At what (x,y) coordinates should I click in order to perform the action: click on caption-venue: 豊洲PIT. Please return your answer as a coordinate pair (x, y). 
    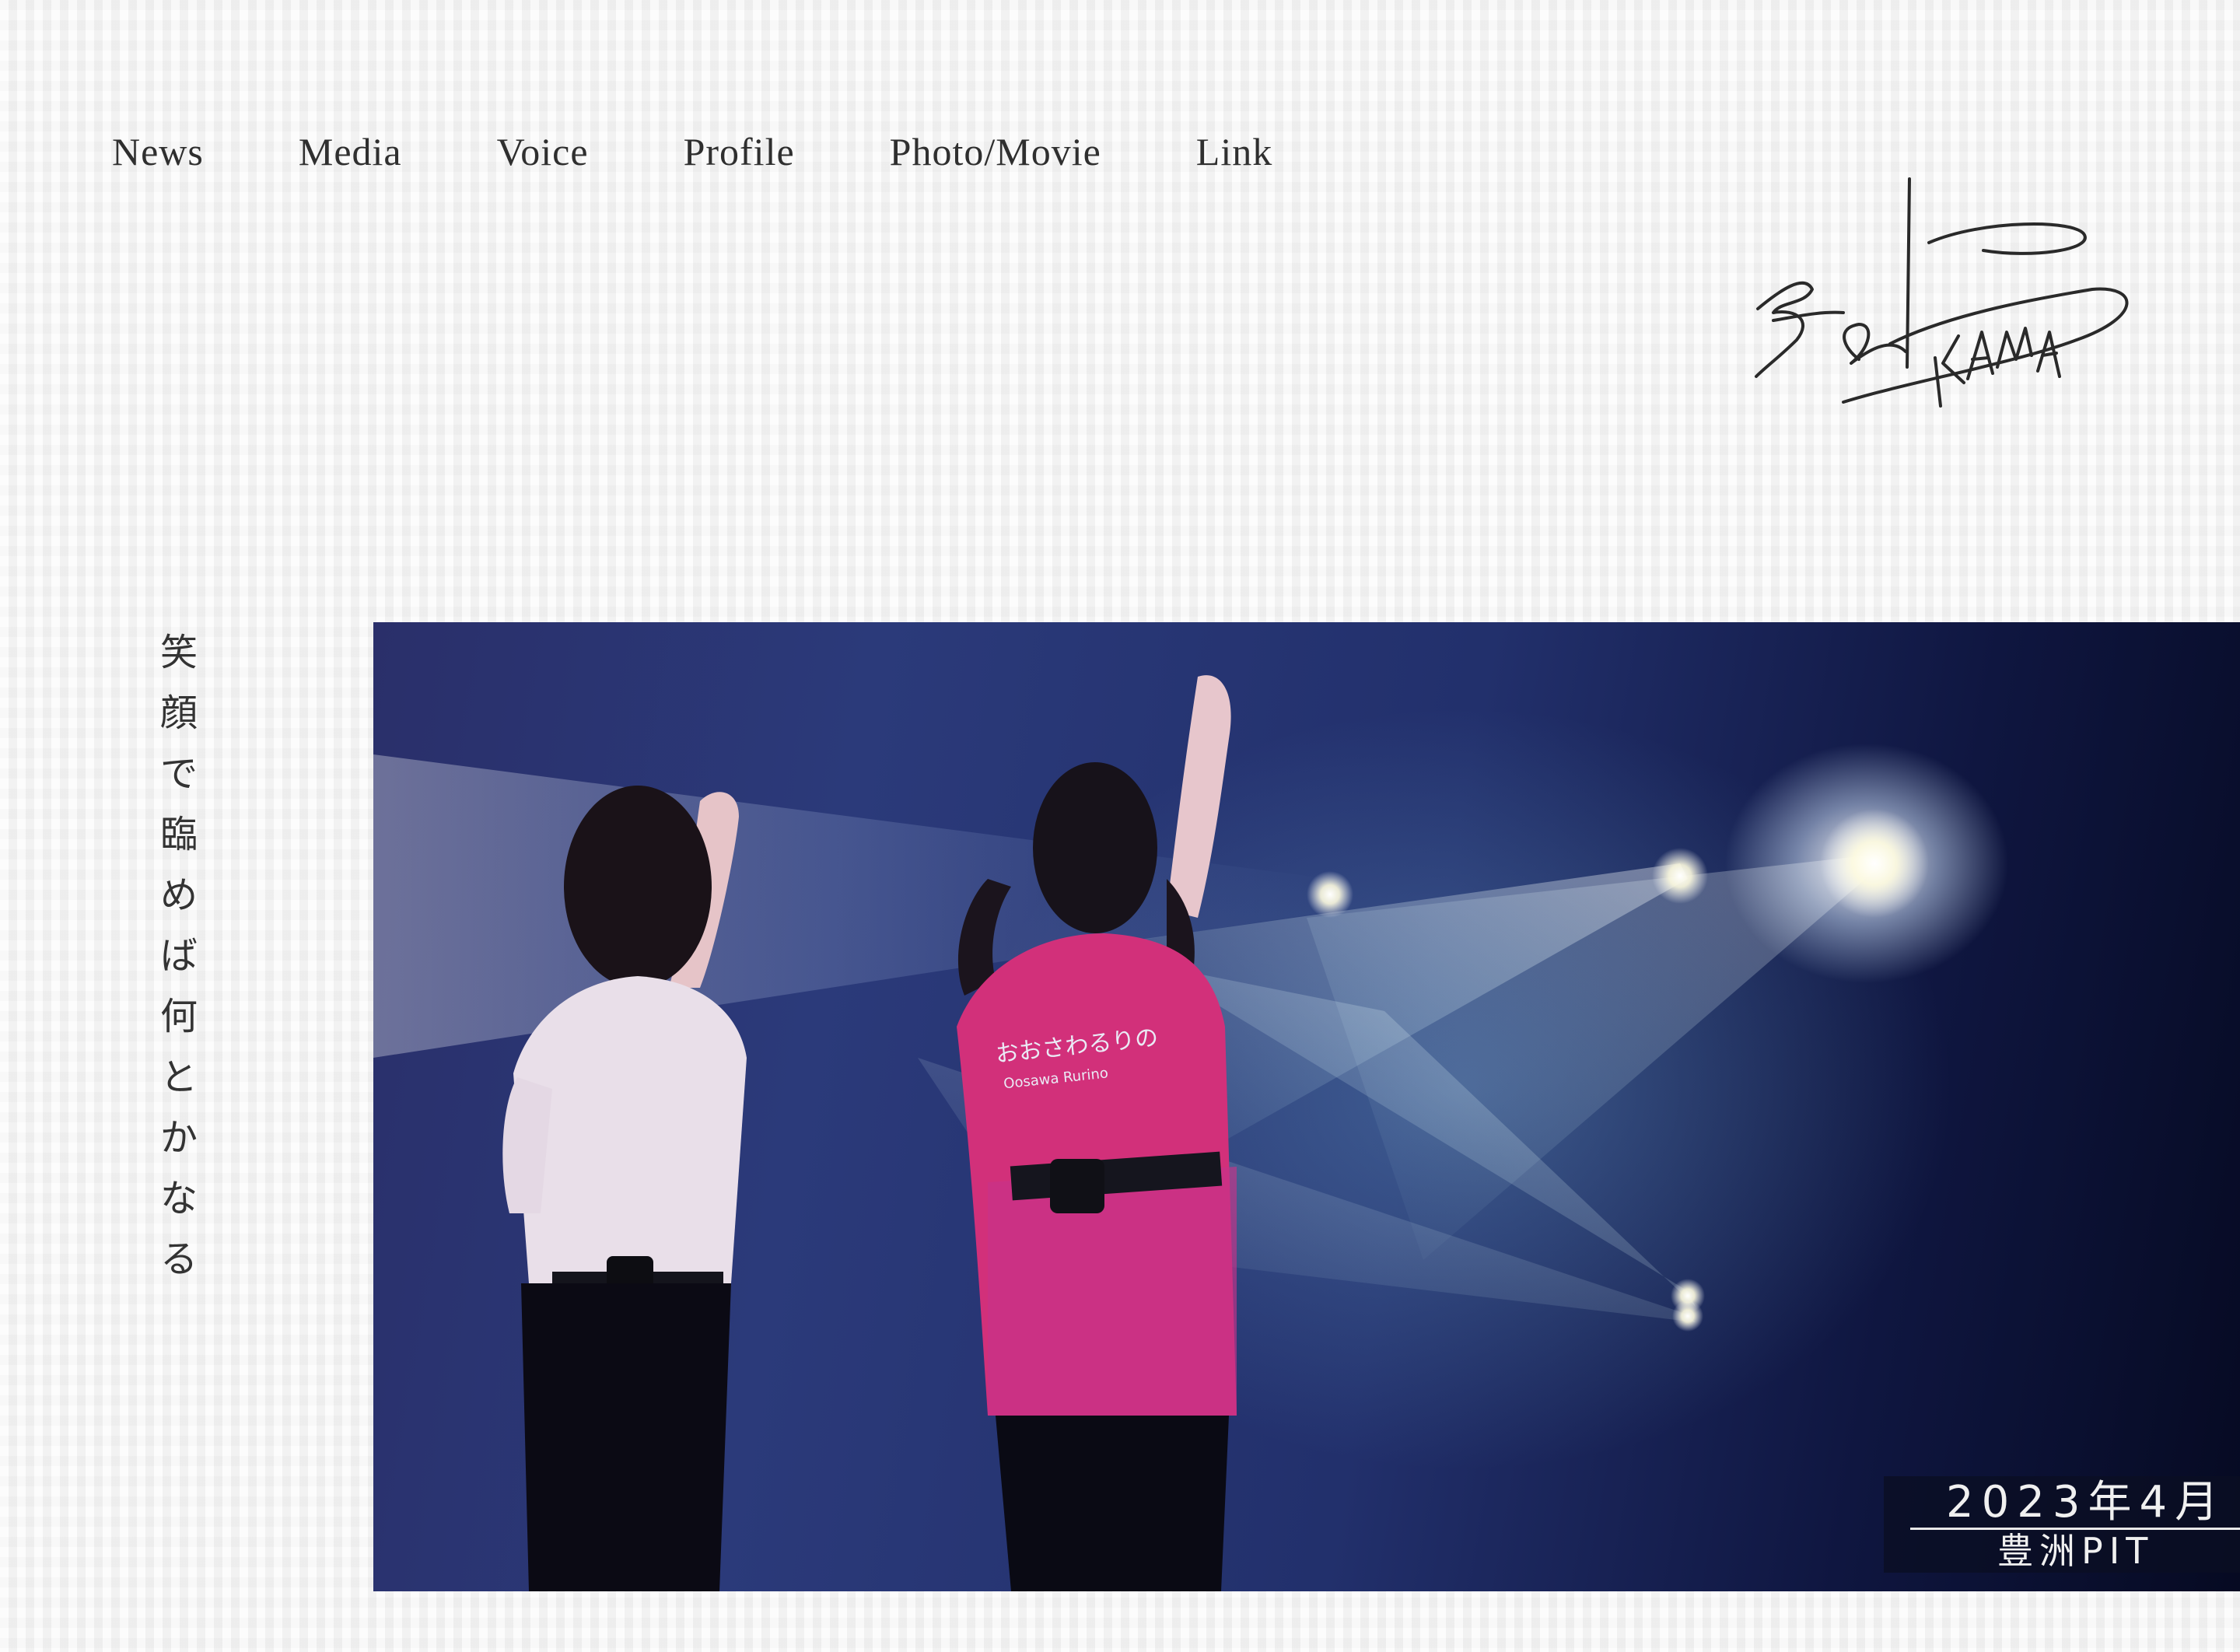
    Looking at the image, I should click on (2075, 1551).